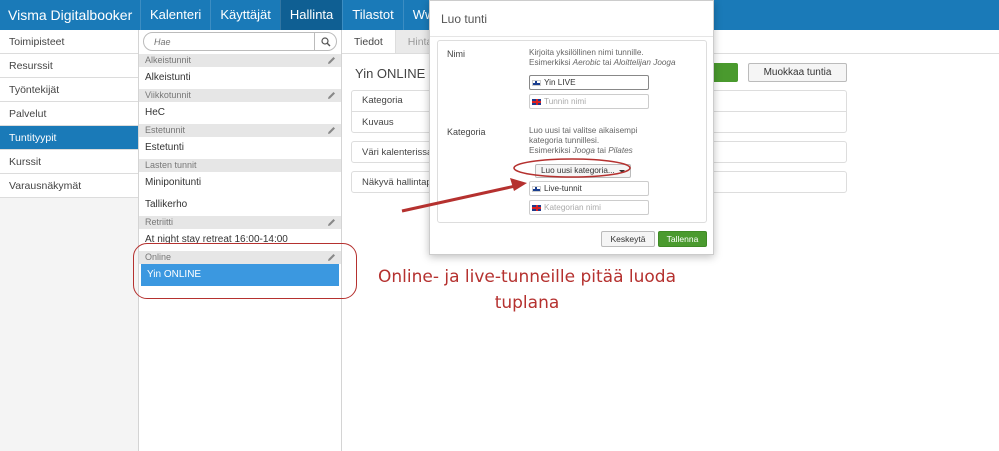 This screenshot has height=451, width=999. What do you see at coordinates (390, 73) in the screenshot?
I see `page-title: Yin ONLINE` at bounding box center [390, 73].